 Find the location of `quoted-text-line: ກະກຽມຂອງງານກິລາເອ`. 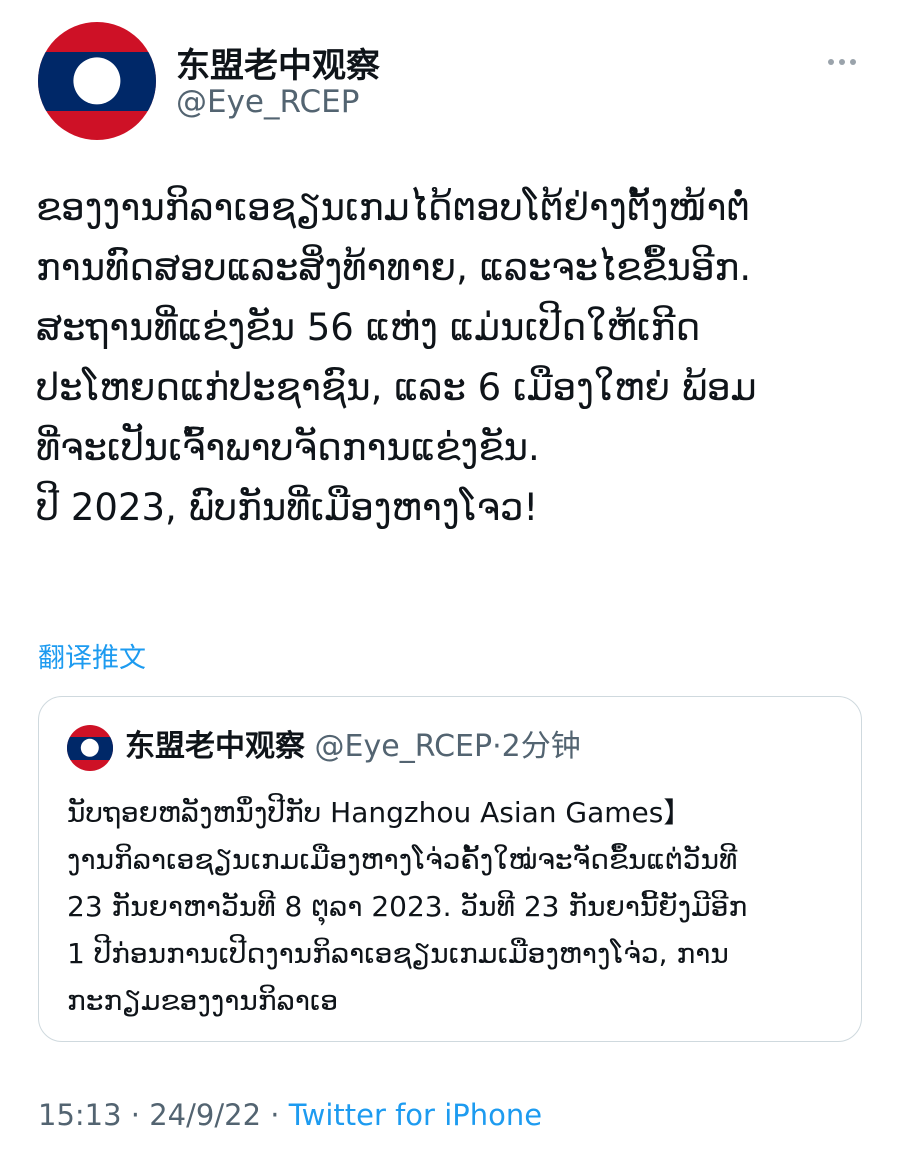

quoted-text-line: ກະກຽມຂອງງານກິລາເອ is located at coordinates (203, 1000).